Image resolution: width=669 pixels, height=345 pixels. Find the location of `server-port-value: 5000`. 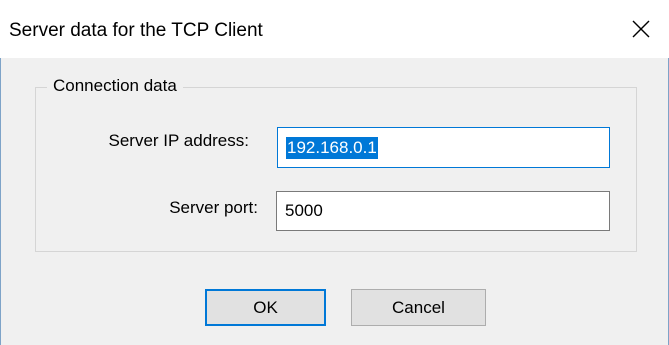

server-port-value: 5000 is located at coordinates (304, 210).